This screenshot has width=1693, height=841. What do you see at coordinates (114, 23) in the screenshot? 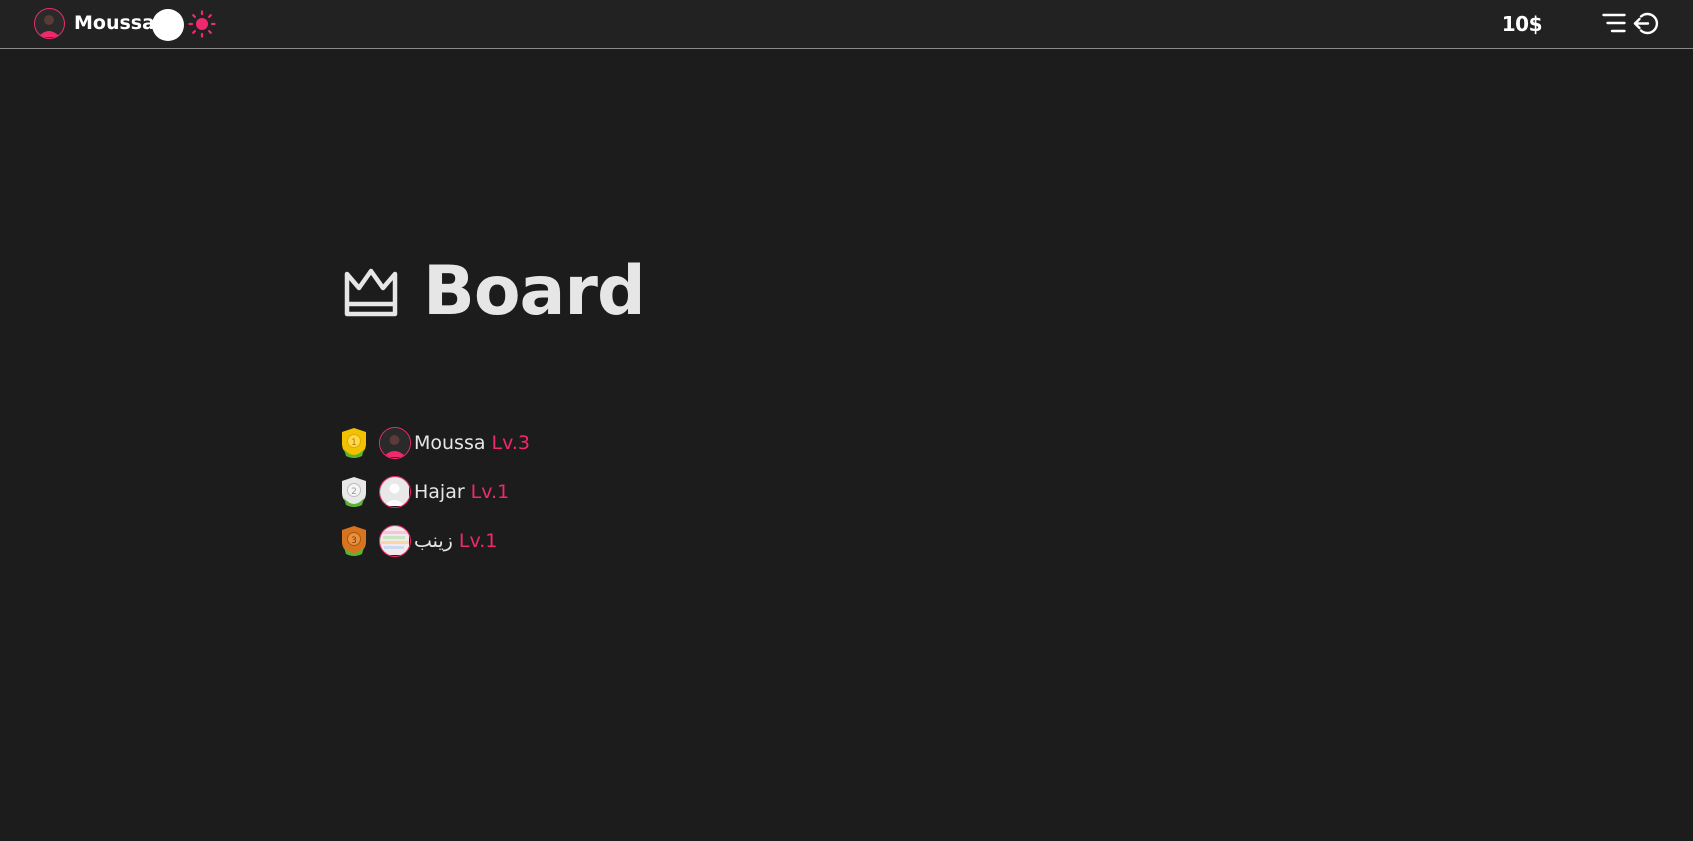
I see `header-username: Moussa` at bounding box center [114, 23].